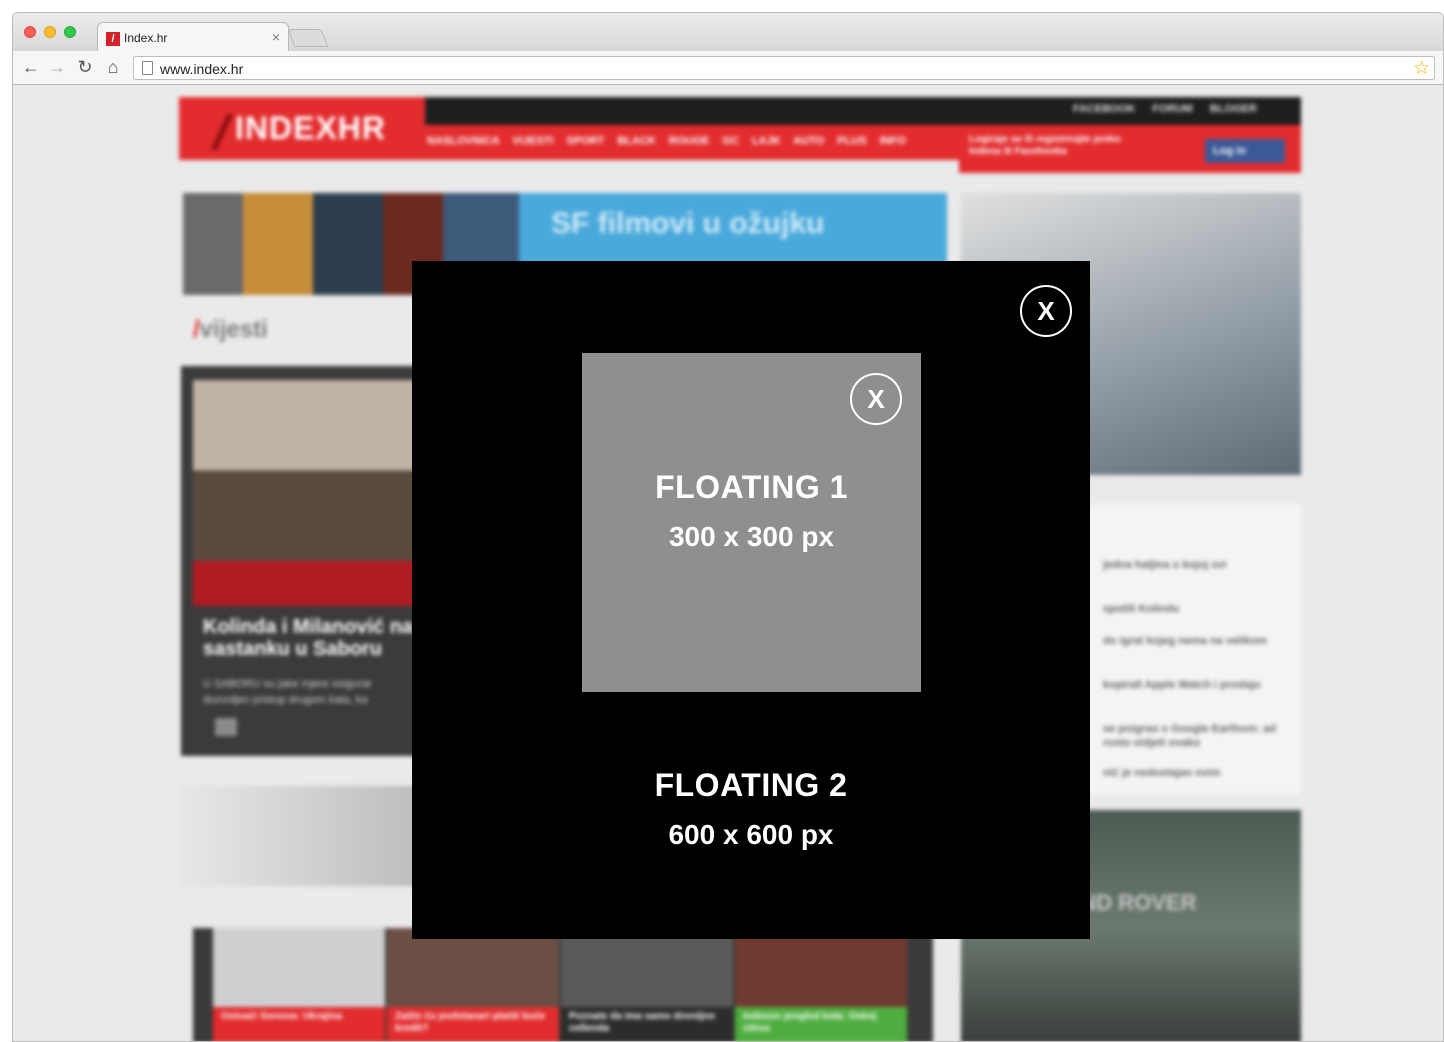 This screenshot has width=1444, height=1042. Describe the element at coordinates (1421, 68) in the screenshot. I see `star-icon: ☆` at that location.